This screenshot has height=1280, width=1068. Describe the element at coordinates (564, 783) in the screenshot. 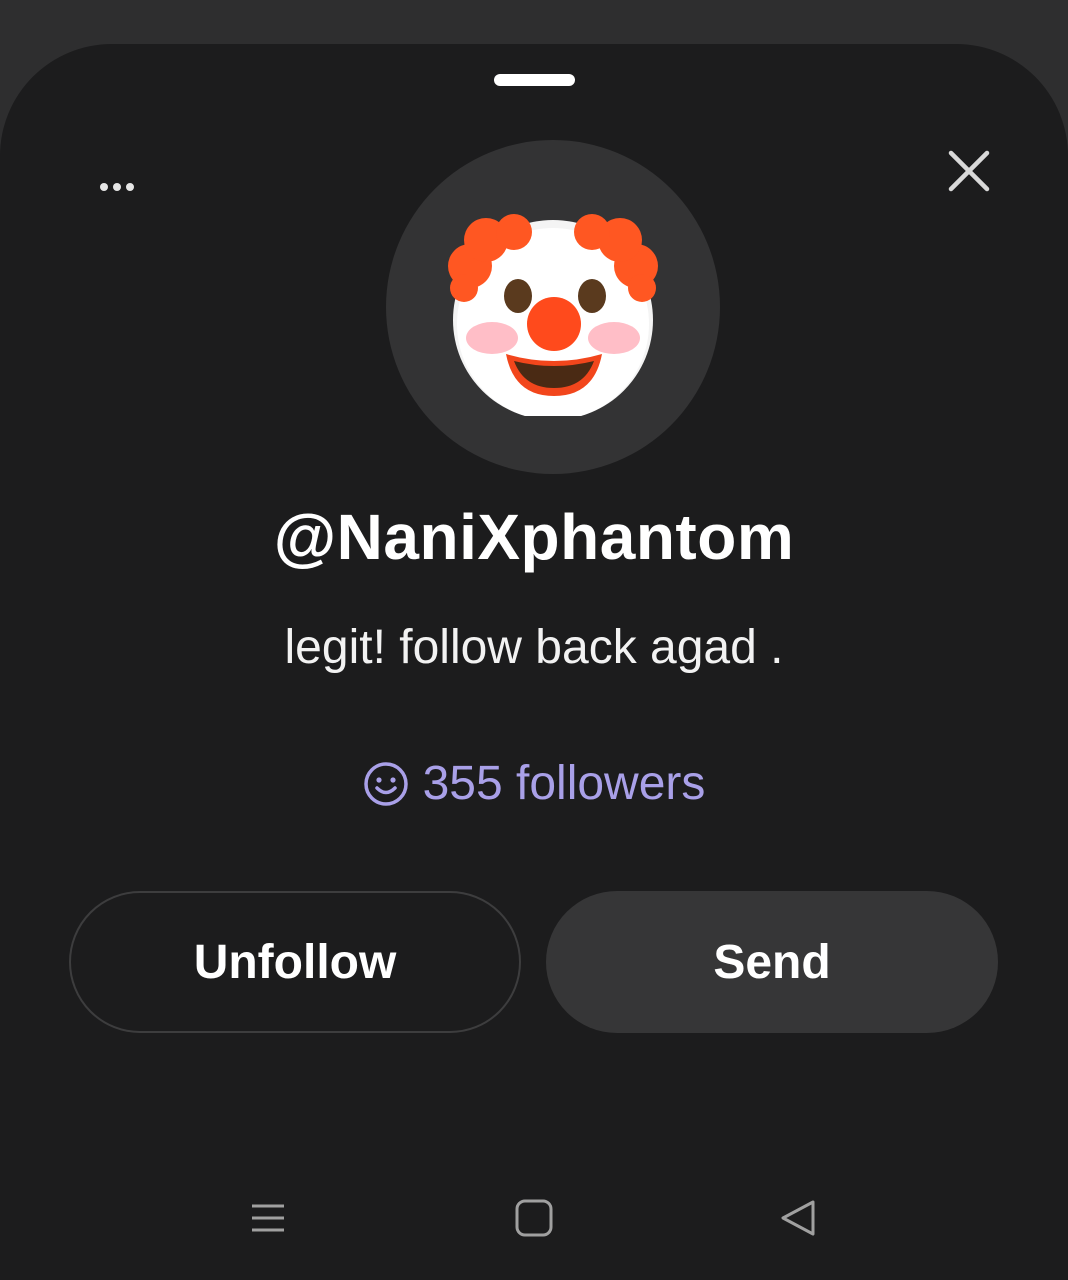

I see `followers-count: 355 followers` at that location.